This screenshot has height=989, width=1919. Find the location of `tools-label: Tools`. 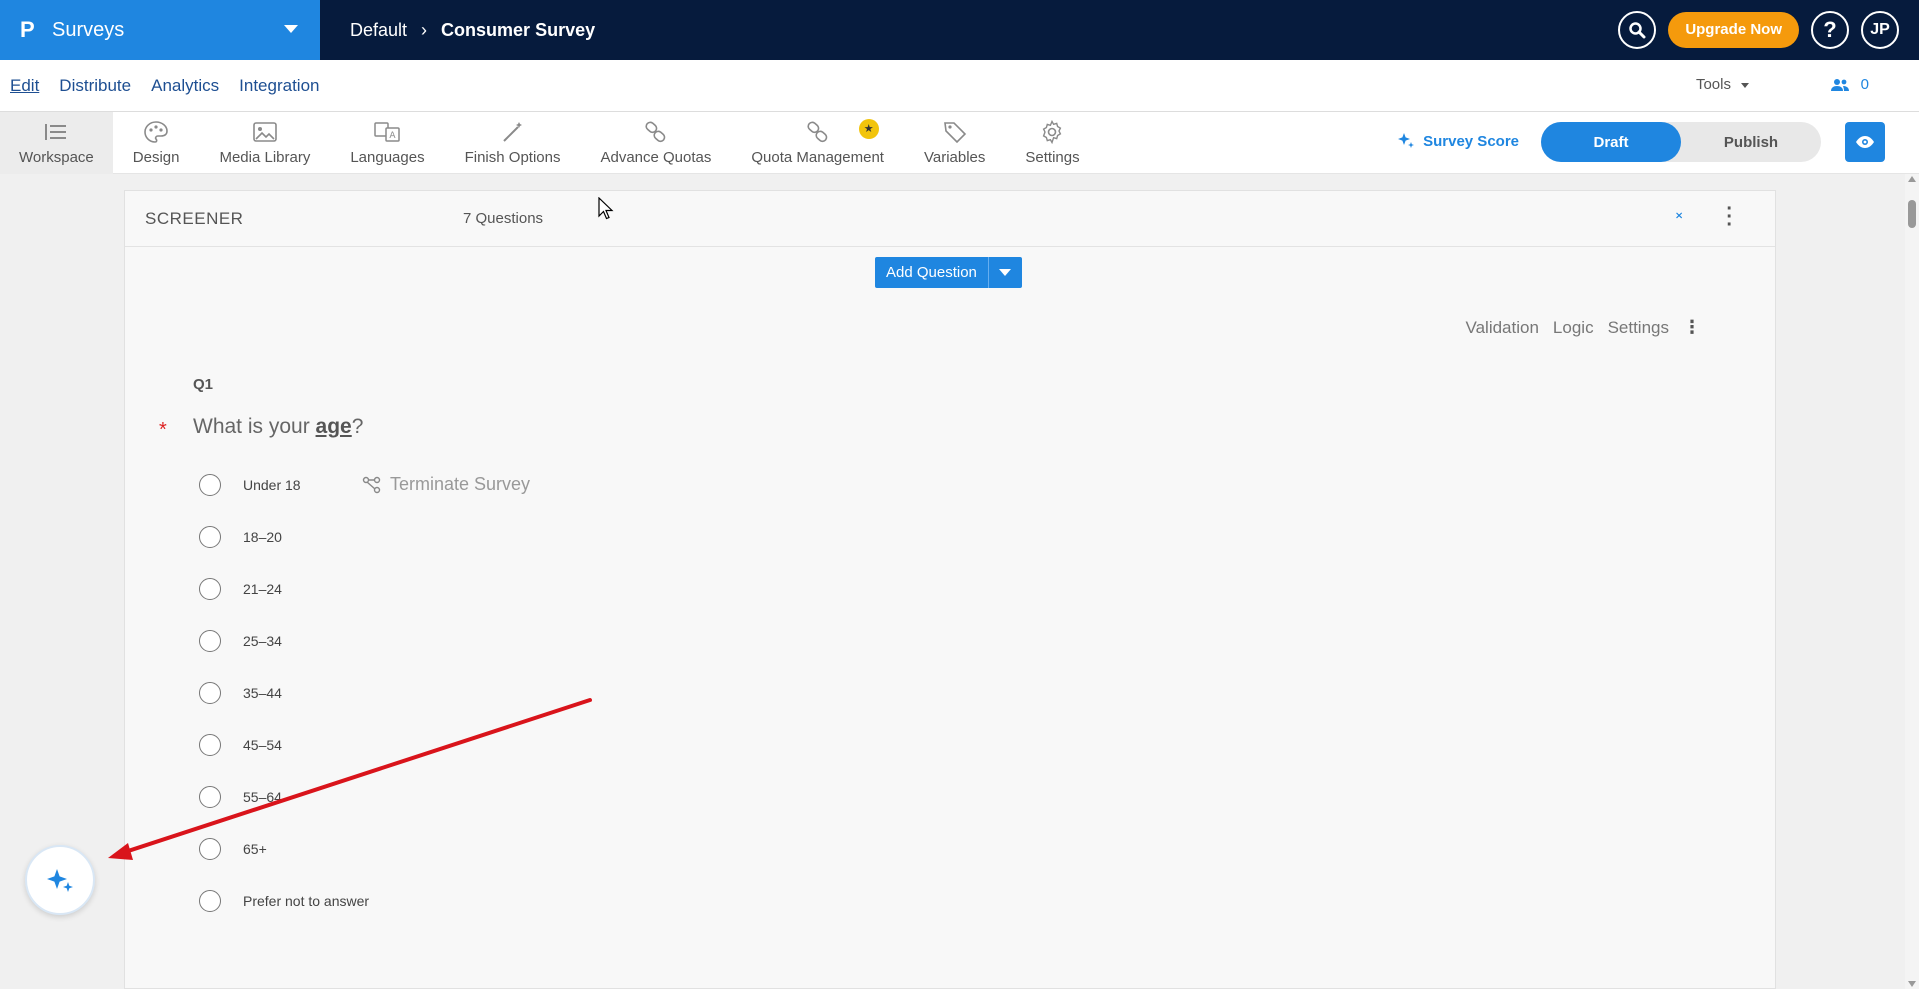

tools-label: Tools is located at coordinates (1713, 84).